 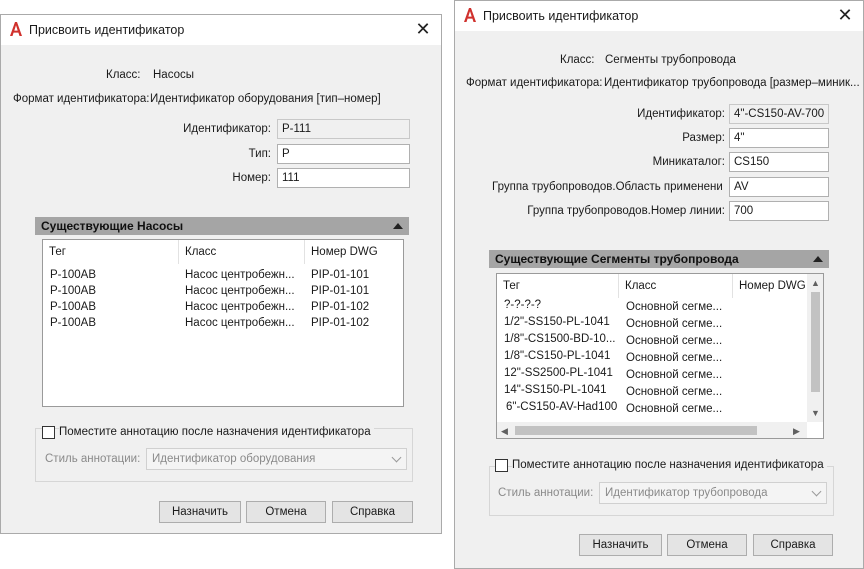 What do you see at coordinates (779, 138) in the screenshot?
I see `size-field: 4"` at bounding box center [779, 138].